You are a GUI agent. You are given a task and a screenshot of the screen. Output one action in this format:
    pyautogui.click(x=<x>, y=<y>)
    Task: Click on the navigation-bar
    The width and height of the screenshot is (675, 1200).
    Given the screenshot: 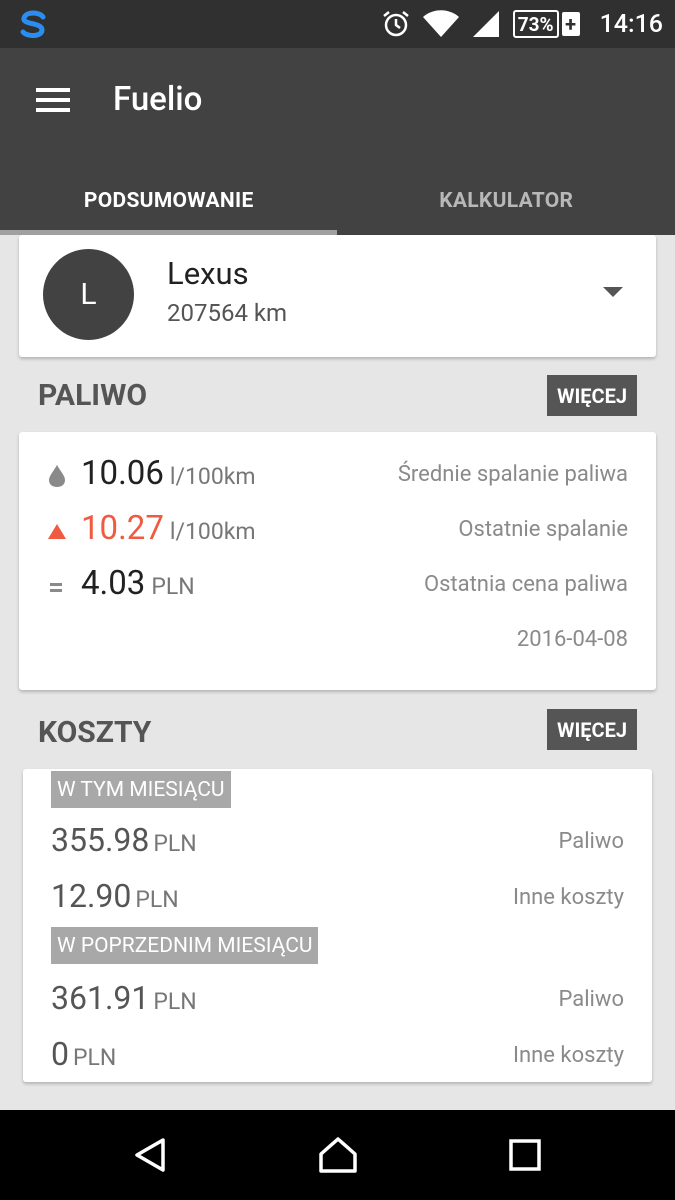 What is the action you would take?
    pyautogui.click(x=337, y=1155)
    